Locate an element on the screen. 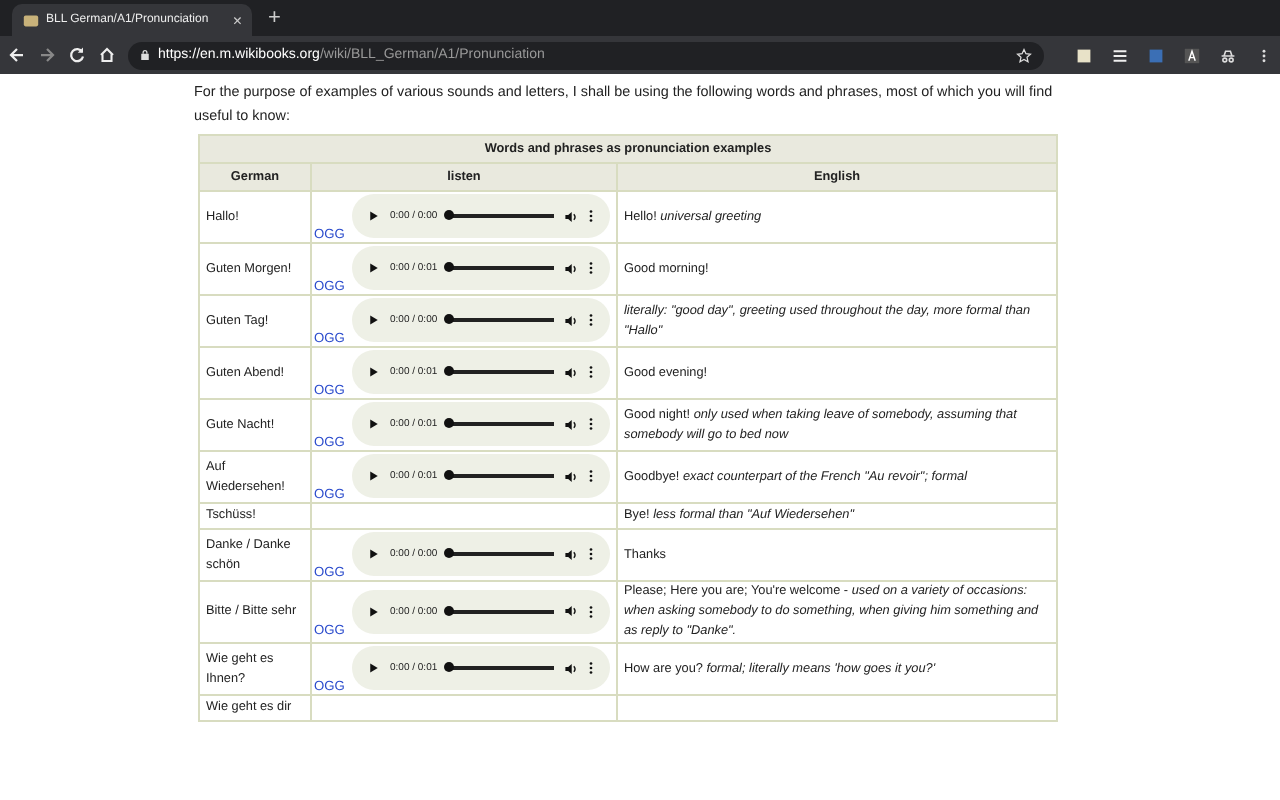 This screenshot has height=800, width=1280. back-icon is located at coordinates (17, 55).